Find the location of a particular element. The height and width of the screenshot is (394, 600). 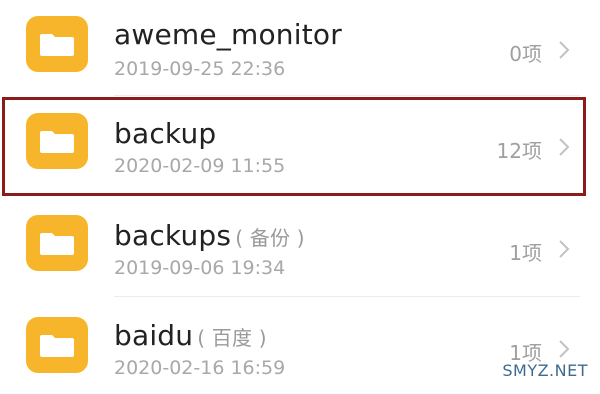

folder-name: aweme_monitor is located at coordinates (228, 34).